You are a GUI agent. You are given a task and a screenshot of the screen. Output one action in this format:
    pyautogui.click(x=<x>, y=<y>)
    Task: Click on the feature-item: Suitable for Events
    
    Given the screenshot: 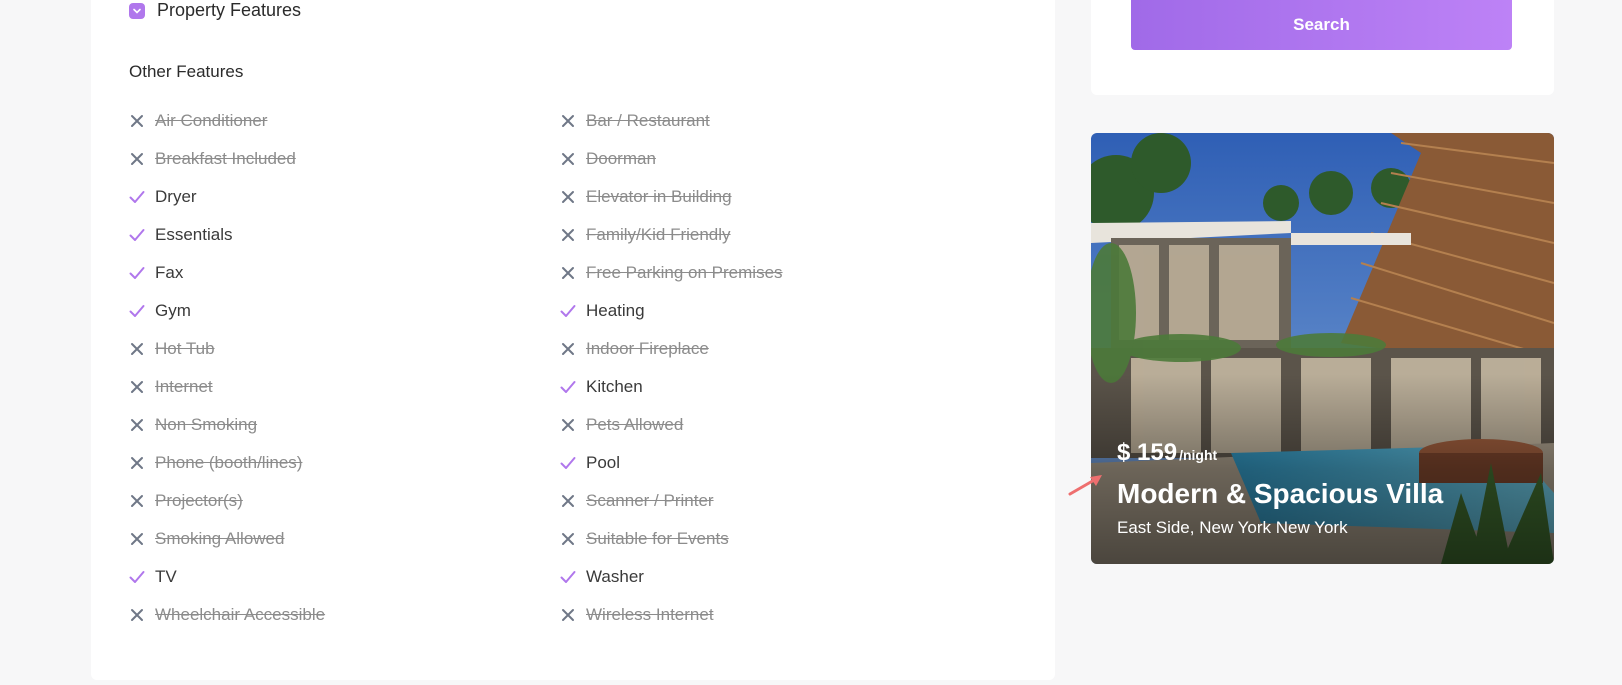 What is the action you would take?
    pyautogui.click(x=775, y=539)
    